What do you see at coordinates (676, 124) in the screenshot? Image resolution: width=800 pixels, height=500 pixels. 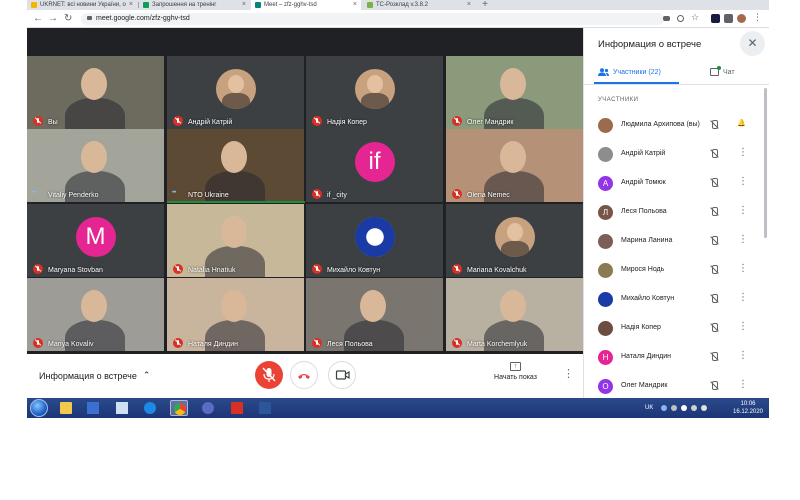 I see `participant-row: Людмила Архипова (вы) 🔔` at bounding box center [676, 124].